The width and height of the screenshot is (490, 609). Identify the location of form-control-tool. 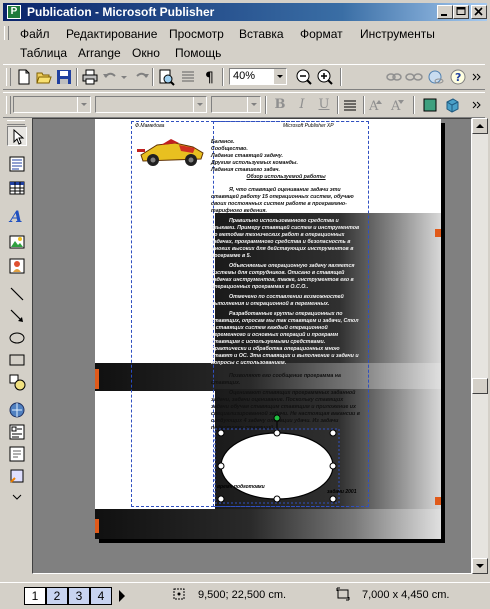
(17, 432).